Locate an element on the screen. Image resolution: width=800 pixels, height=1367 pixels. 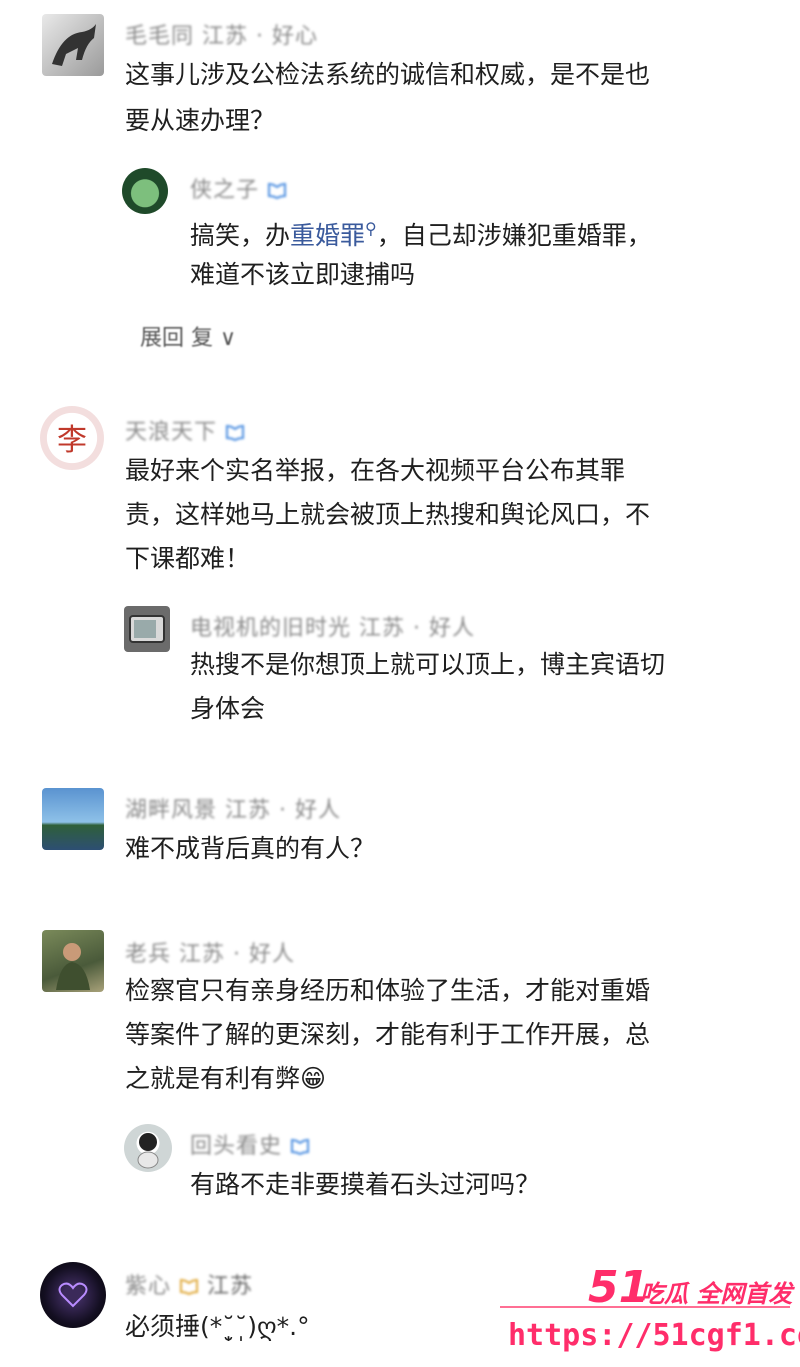
topic-link: 重婚罪 is located at coordinates (327, 235).